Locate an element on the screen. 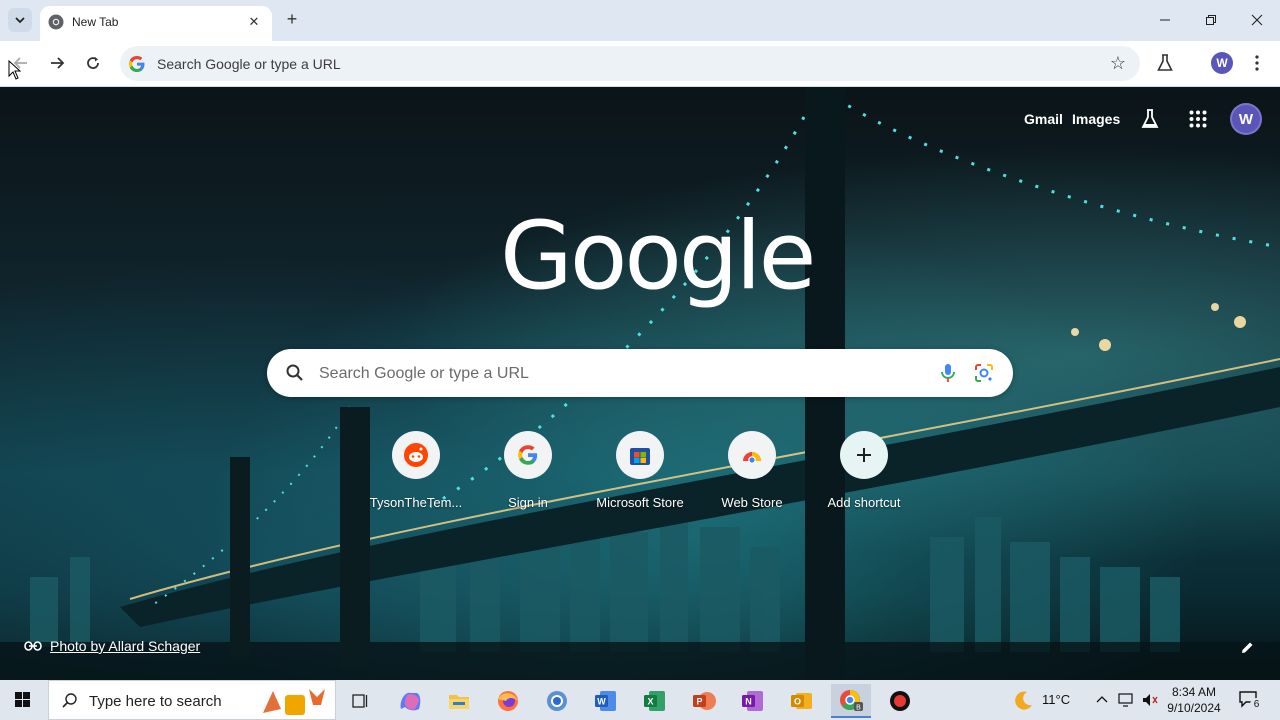 The height and width of the screenshot is (720, 1280). chevron-up-icon is located at coordinates (1102, 699).